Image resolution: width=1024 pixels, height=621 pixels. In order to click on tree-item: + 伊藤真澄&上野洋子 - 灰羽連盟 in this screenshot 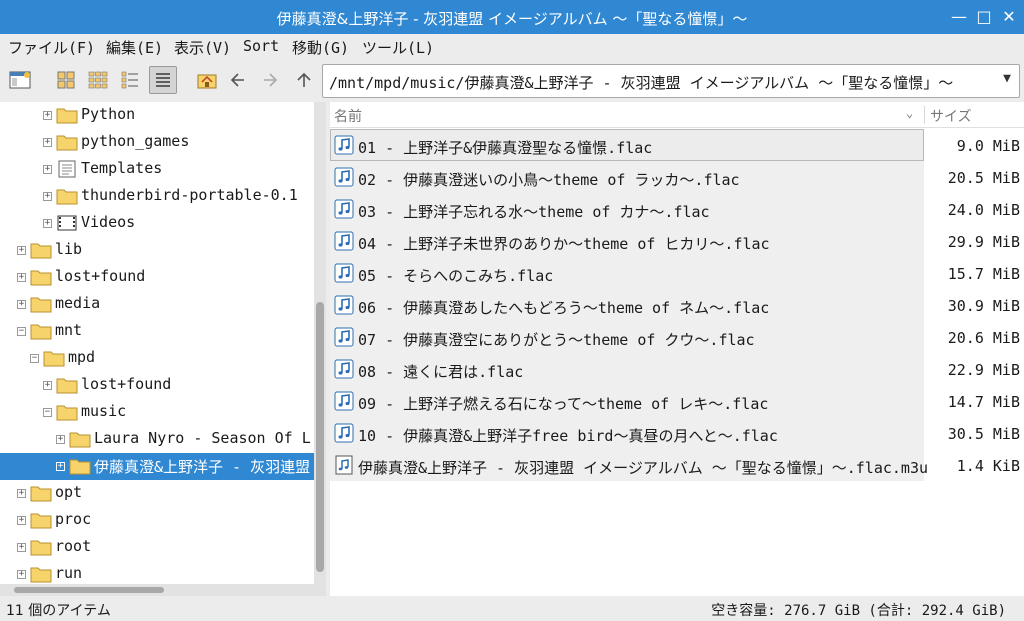, I will do `click(157, 466)`.